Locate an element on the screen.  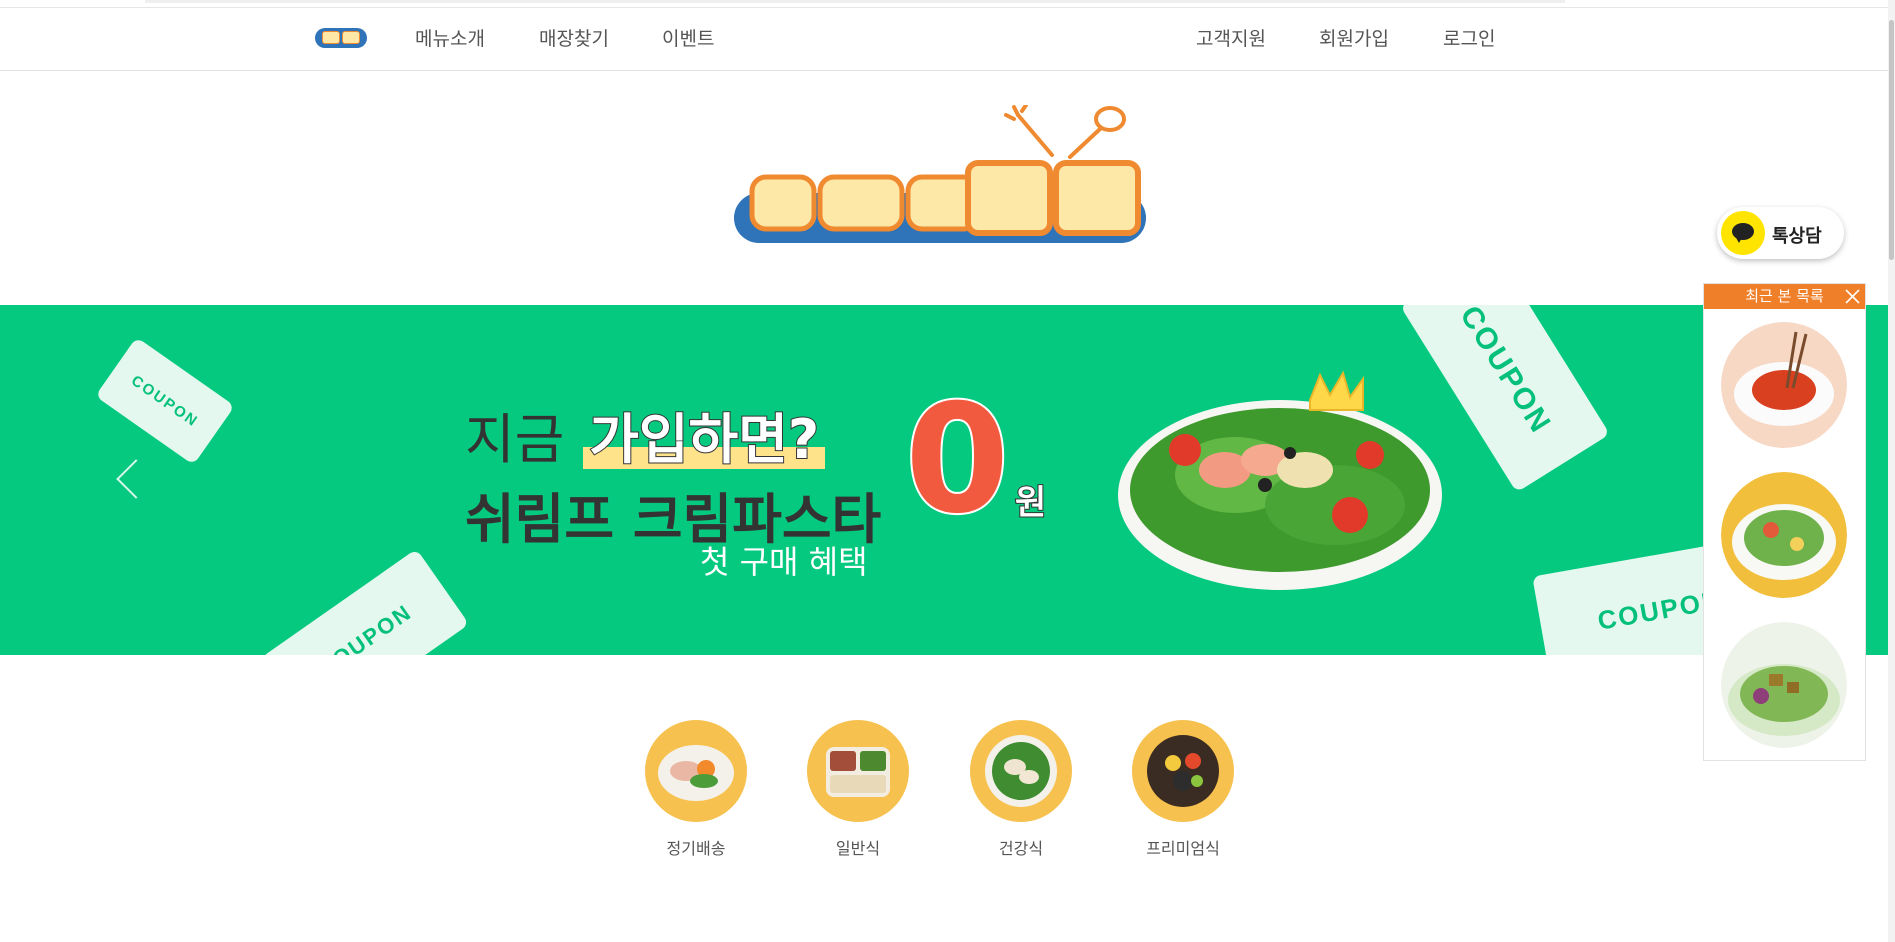
page-scrollbar-thumb is located at coordinates (1891, 140).